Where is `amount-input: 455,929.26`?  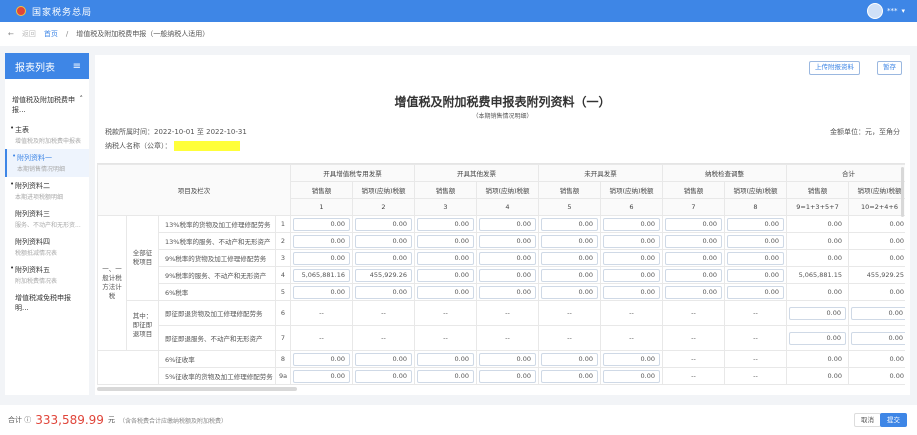
amount-input: 455,929.26 is located at coordinates (383, 275).